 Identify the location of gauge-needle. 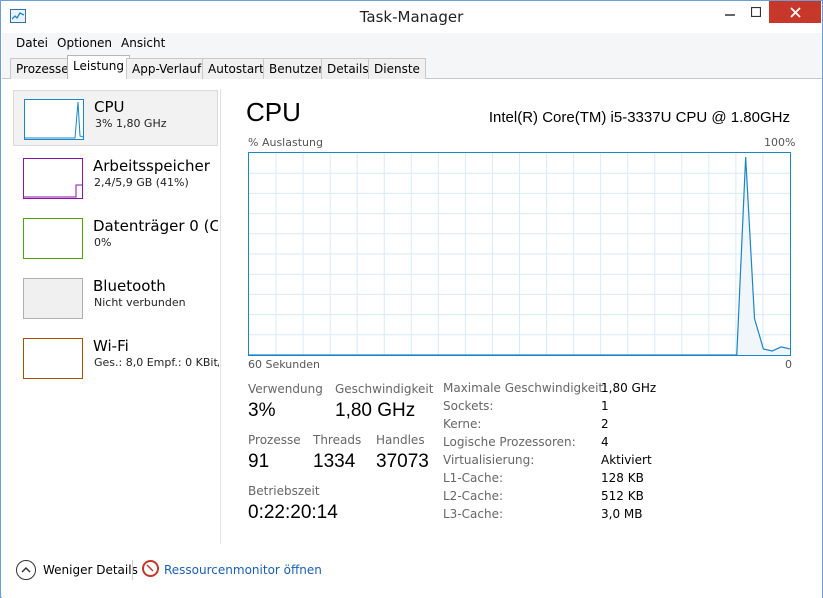
(150, 568).